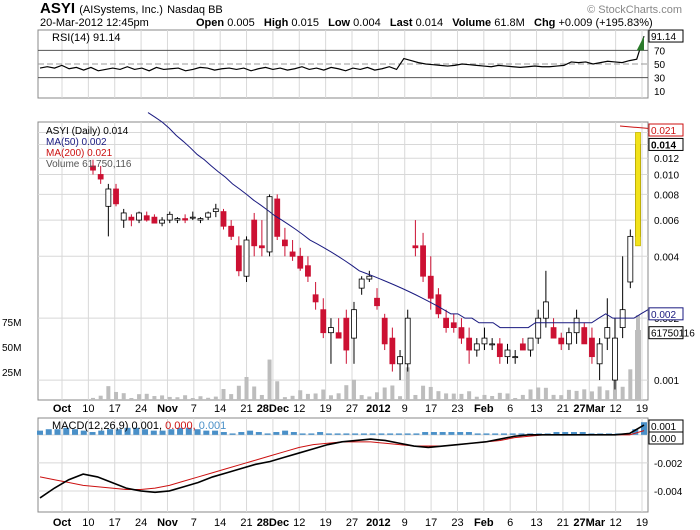 Image resolution: width=700 pixels, height=530 pixels. Describe the element at coordinates (663, 131) in the screenshot. I see `price-right-label: 0.021` at that location.